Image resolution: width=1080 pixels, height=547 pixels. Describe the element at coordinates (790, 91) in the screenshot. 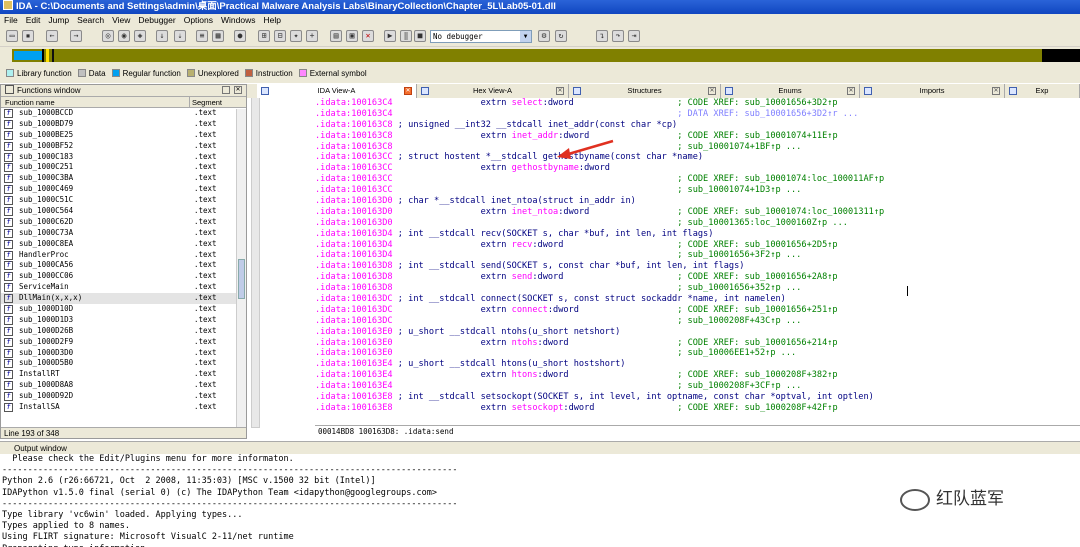

I see `tab-enums: Enums ✕` at that location.